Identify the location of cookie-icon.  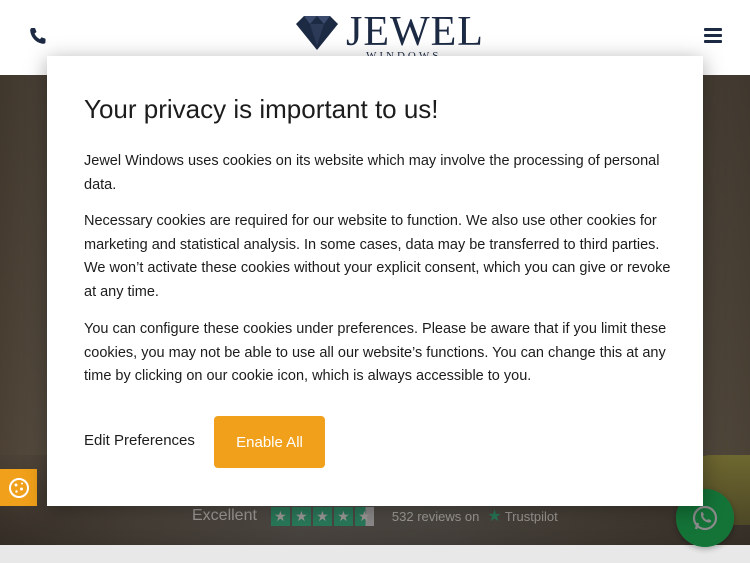
(18, 487).